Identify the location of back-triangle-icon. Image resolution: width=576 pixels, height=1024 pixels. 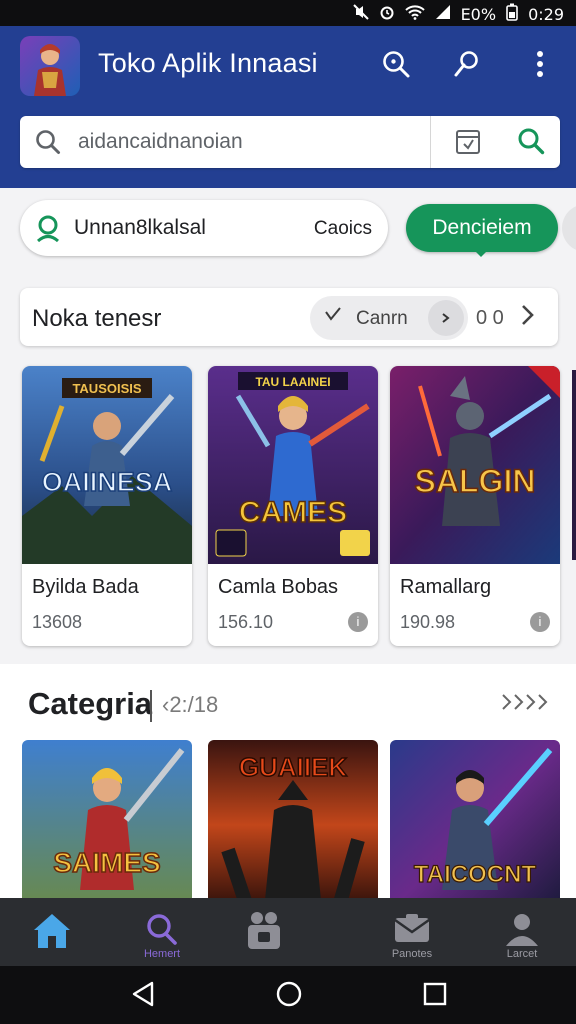
(143, 994).